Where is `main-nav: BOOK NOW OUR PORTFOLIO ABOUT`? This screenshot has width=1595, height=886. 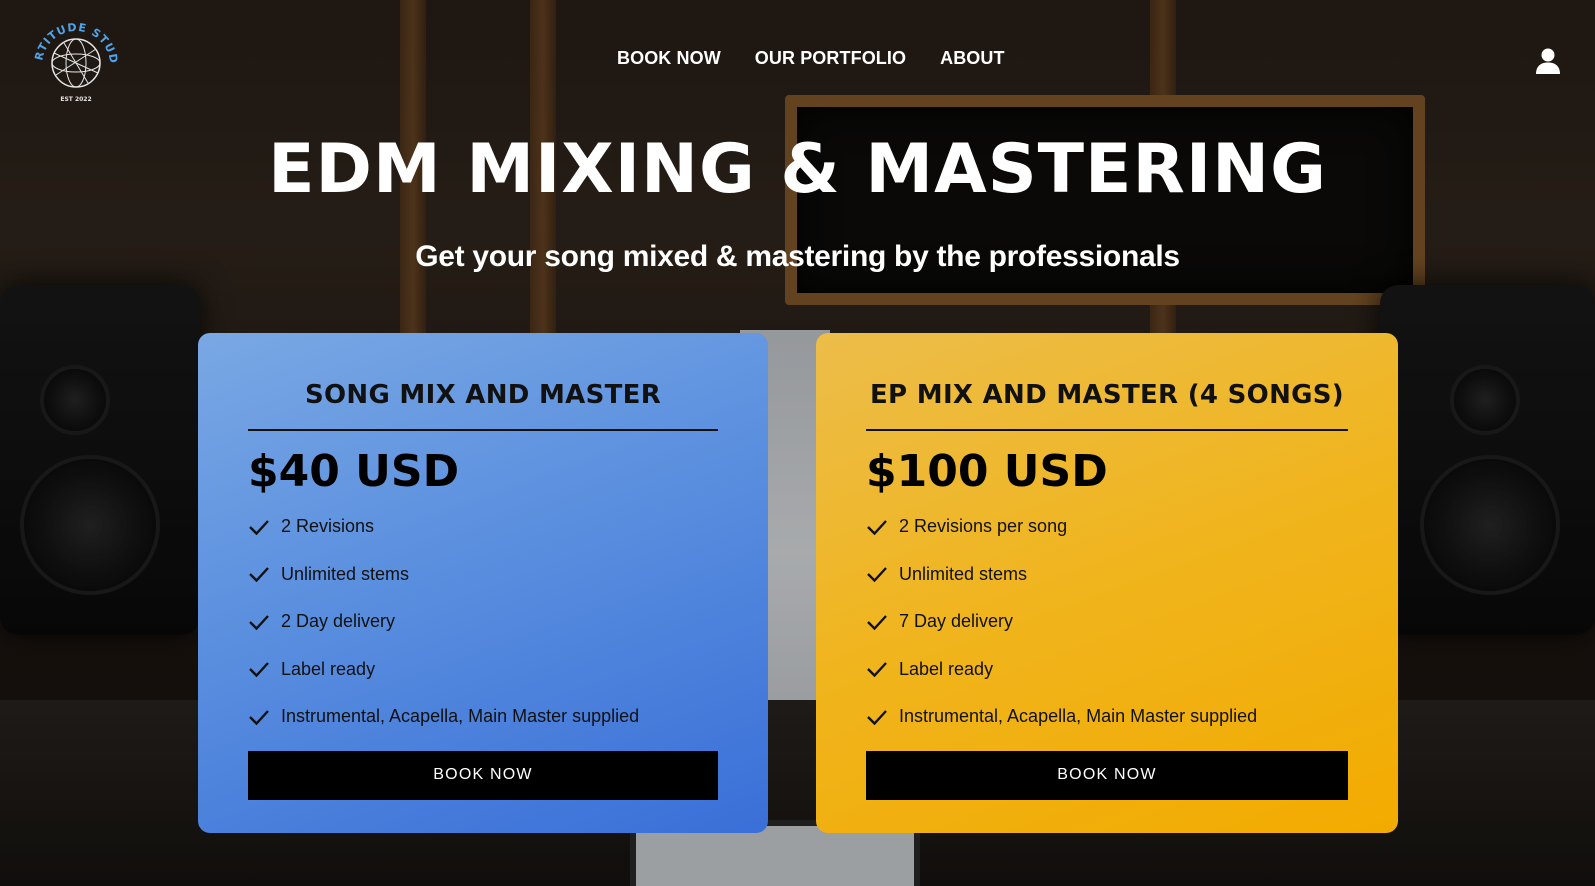
main-nav: BOOK NOW OUR PORTFOLIO ABOUT is located at coordinates (811, 58).